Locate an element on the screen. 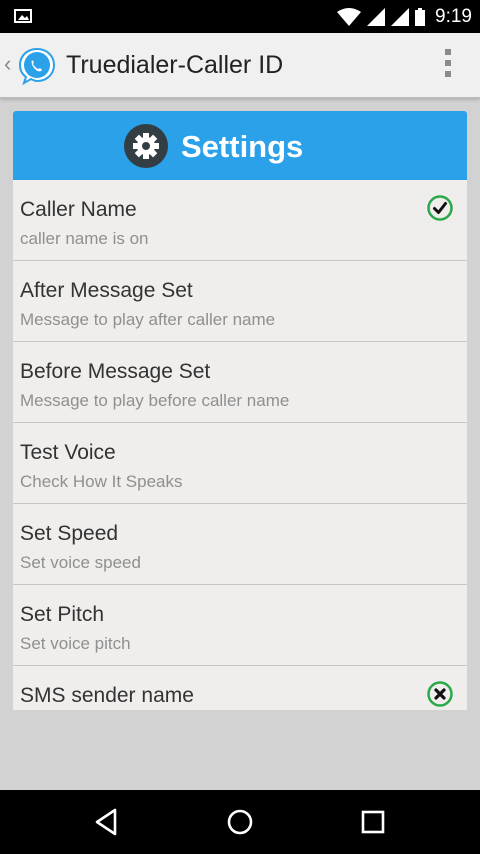 This screenshot has width=480, height=854. pref-summary: Set voice speed is located at coordinates (80, 562).